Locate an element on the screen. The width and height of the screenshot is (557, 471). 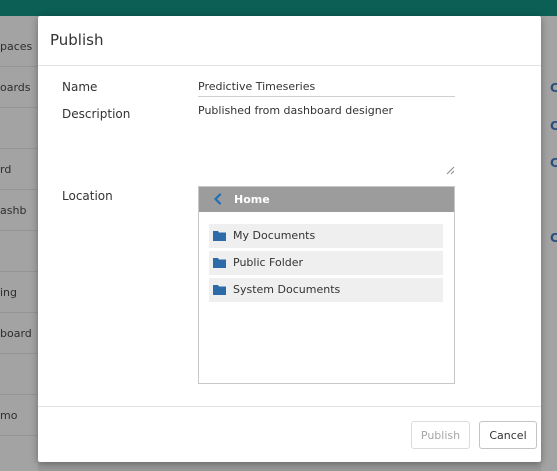
browser-home-button: Home is located at coordinates (326, 199).